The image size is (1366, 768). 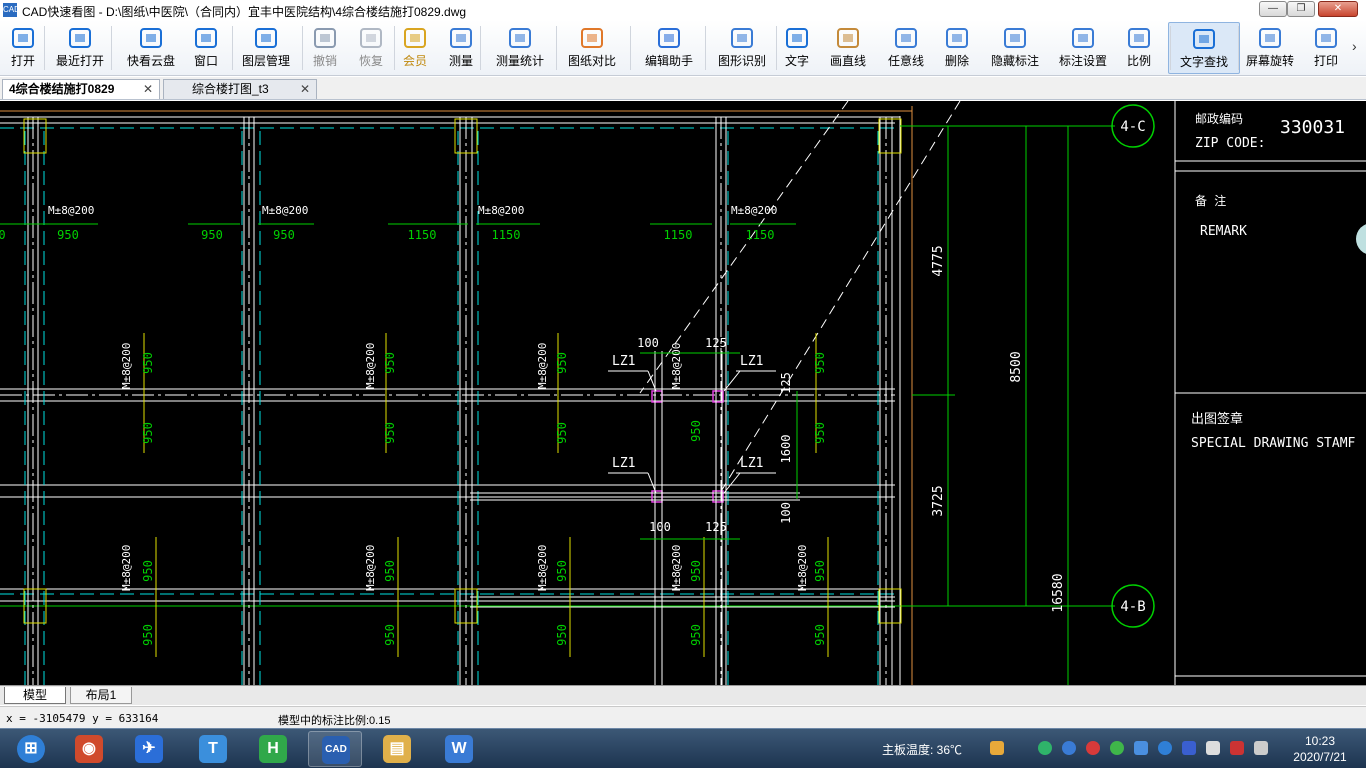 I want to click on toolbar-button-14: 文字, so click(x=797, y=48).